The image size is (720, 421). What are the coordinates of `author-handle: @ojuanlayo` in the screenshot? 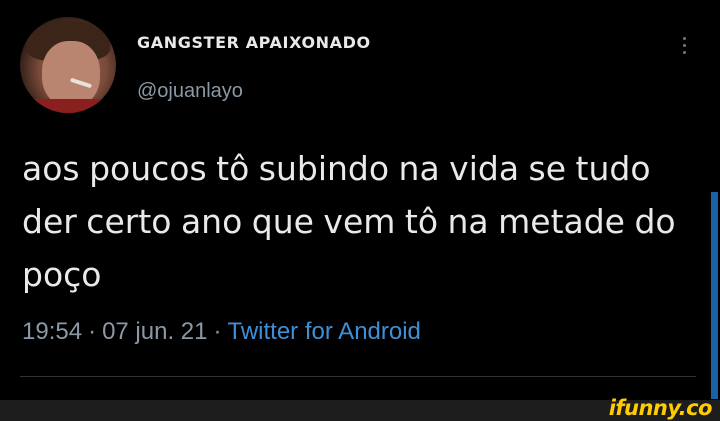 It's located at (190, 91).